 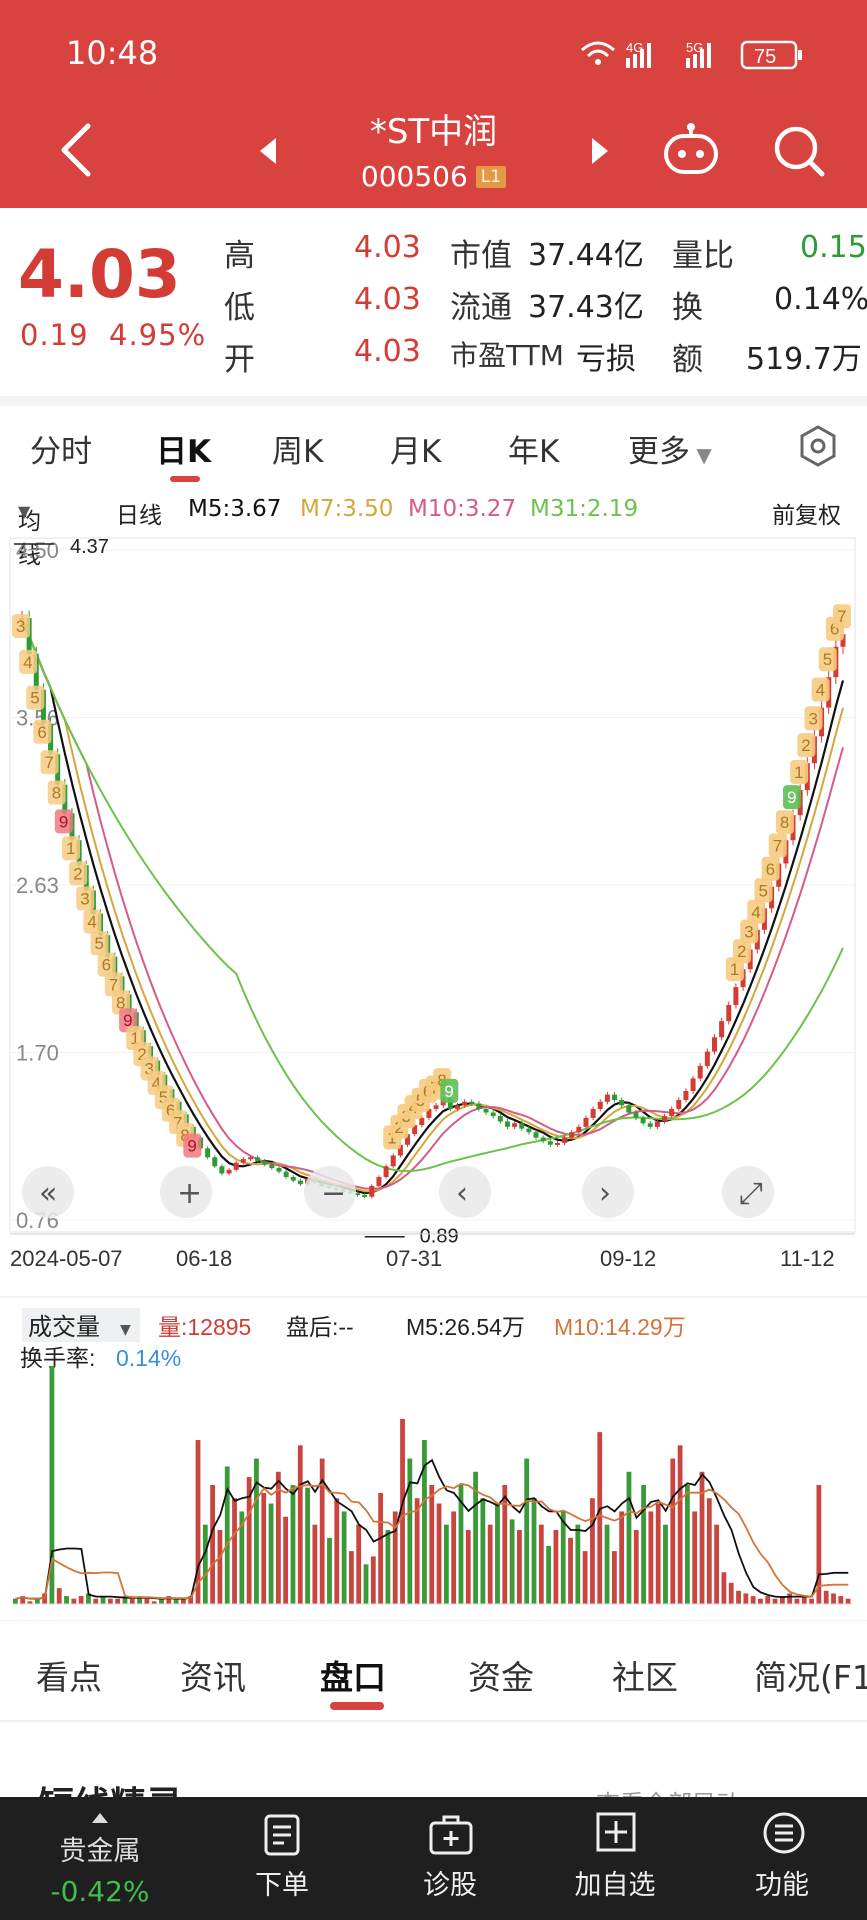 What do you see at coordinates (751, 1193) in the screenshot?
I see `fullscreen-icon-glyph: ⤢` at bounding box center [751, 1193].